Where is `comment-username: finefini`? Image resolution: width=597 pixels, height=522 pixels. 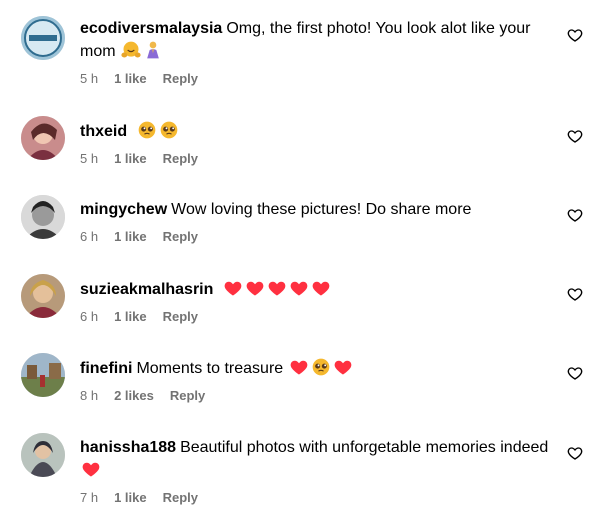
comment-username: finefini is located at coordinates (106, 368).